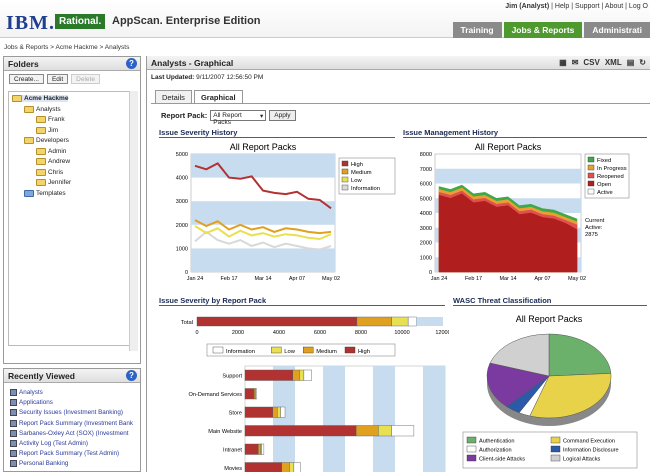 Image resolution: width=650 pixels, height=472 pixels. I want to click on report-pack-select: All Report Packs ▾, so click(238, 118).